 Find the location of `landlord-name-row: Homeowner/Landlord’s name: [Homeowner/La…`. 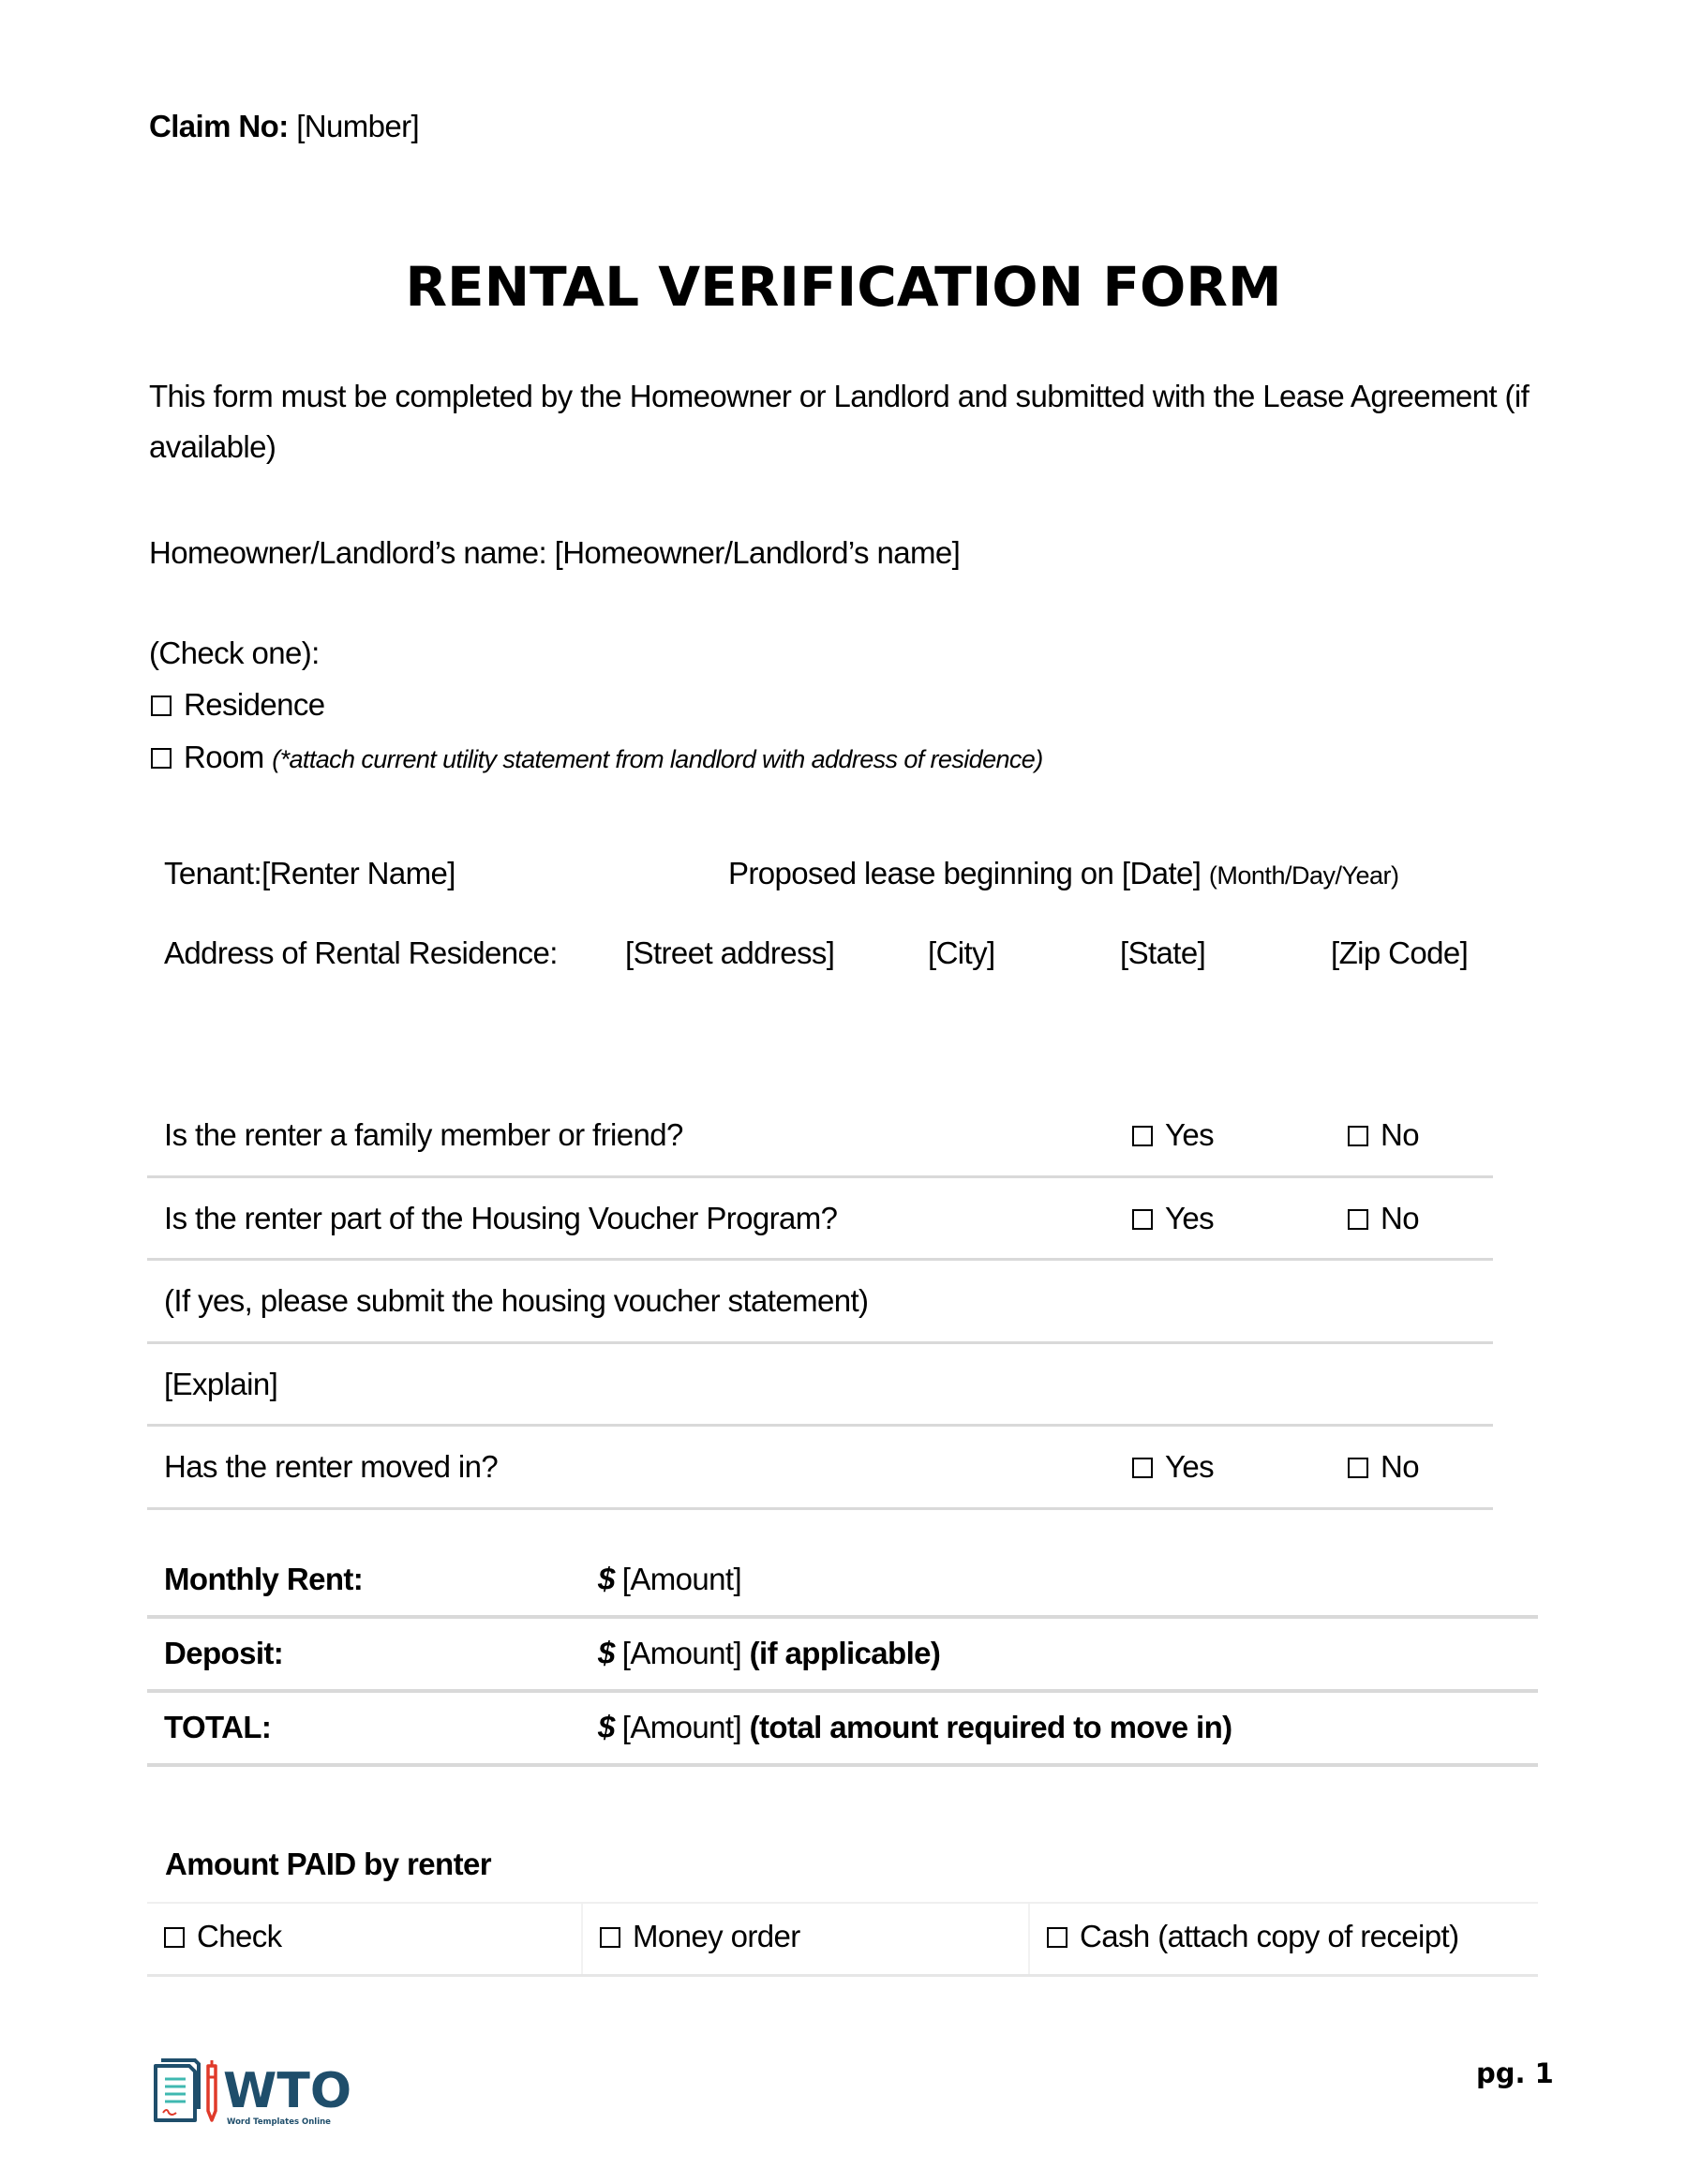

landlord-name-row: Homeowner/Landlord’s name: [Homeowner/La… is located at coordinates (555, 553).